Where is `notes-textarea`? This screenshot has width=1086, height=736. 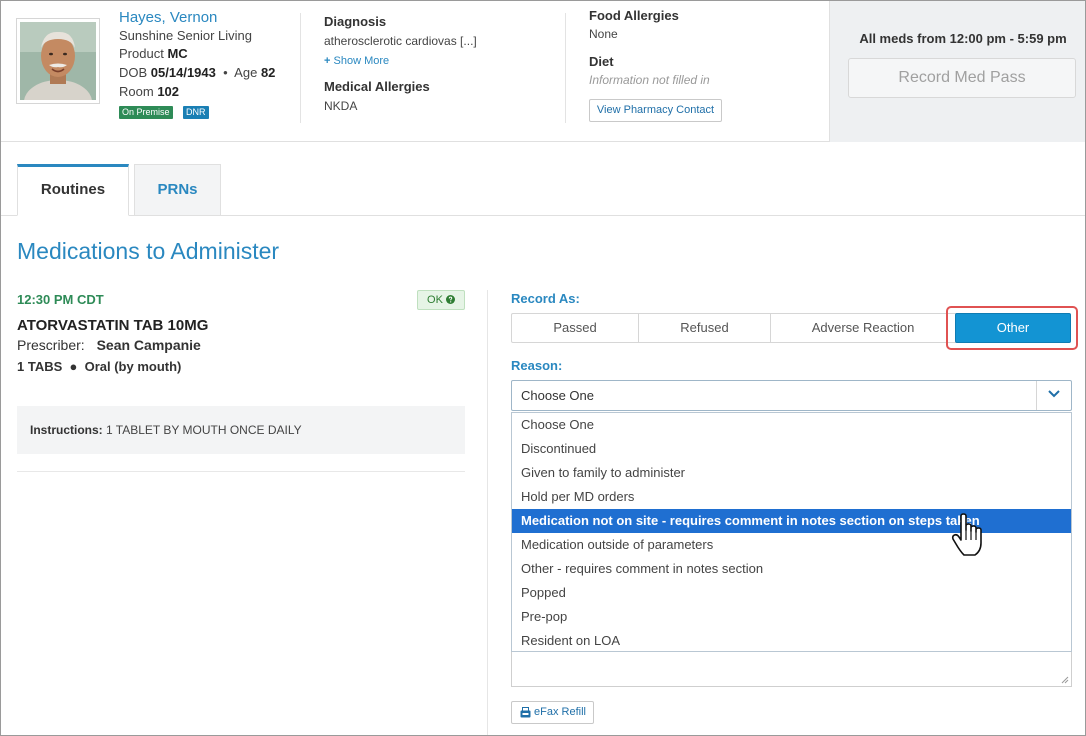
notes-textarea is located at coordinates (791, 669).